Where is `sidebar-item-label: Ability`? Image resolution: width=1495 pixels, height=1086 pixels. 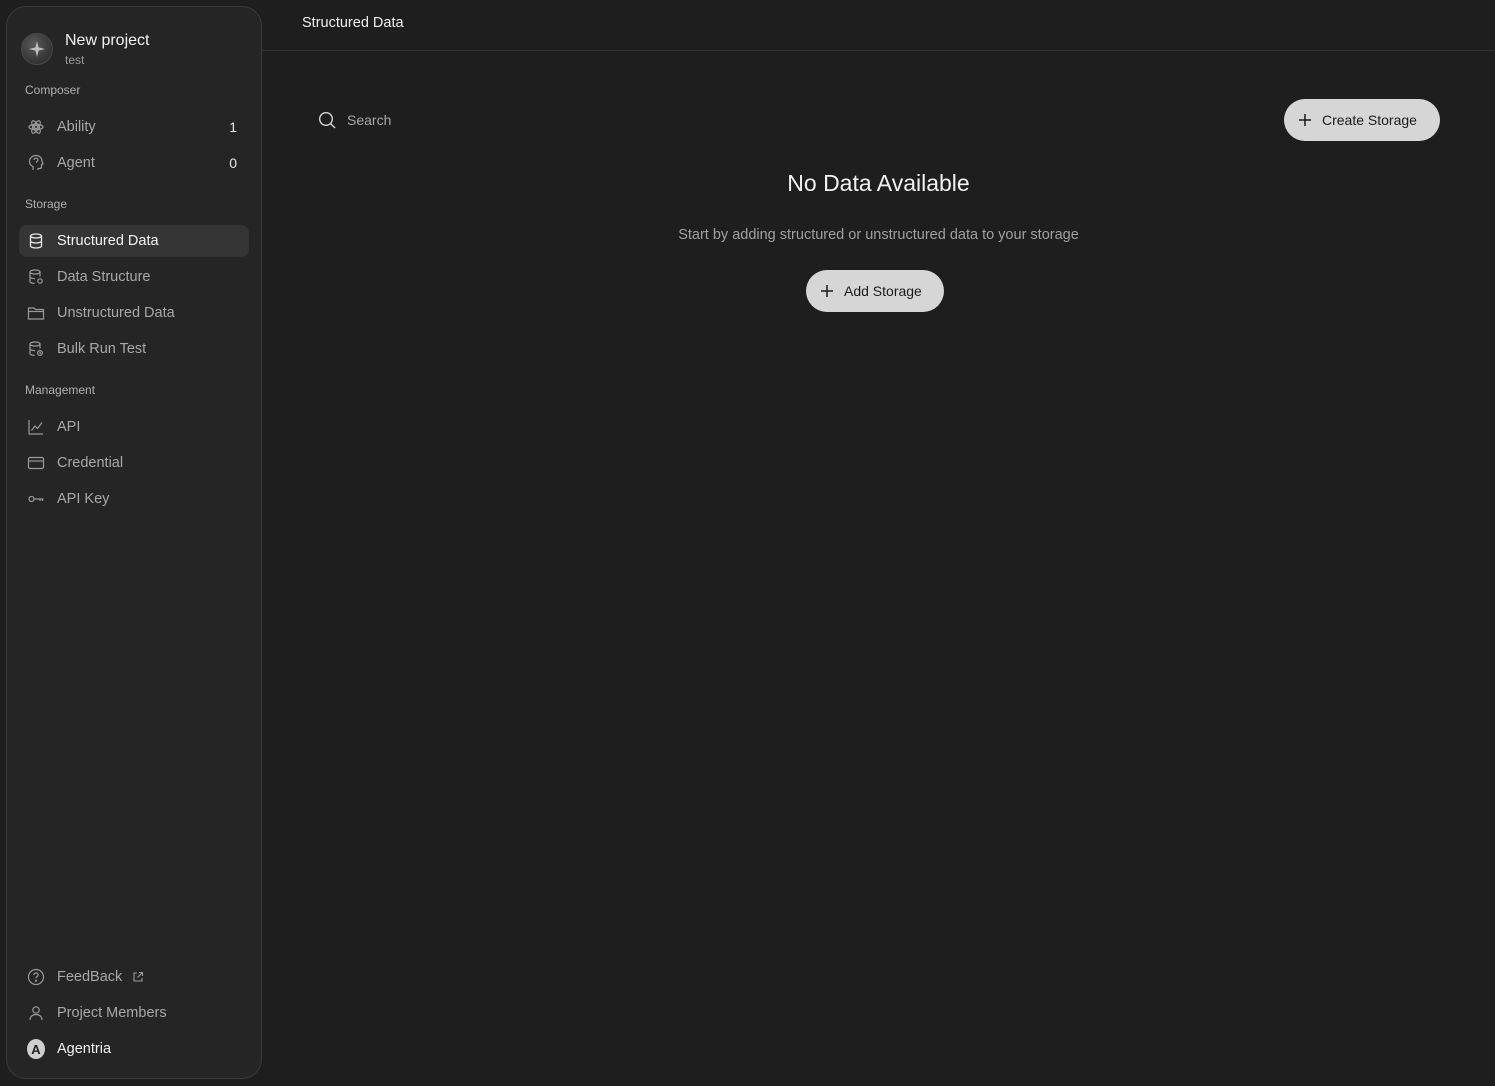
sidebar-item-label: Ability is located at coordinates (76, 127).